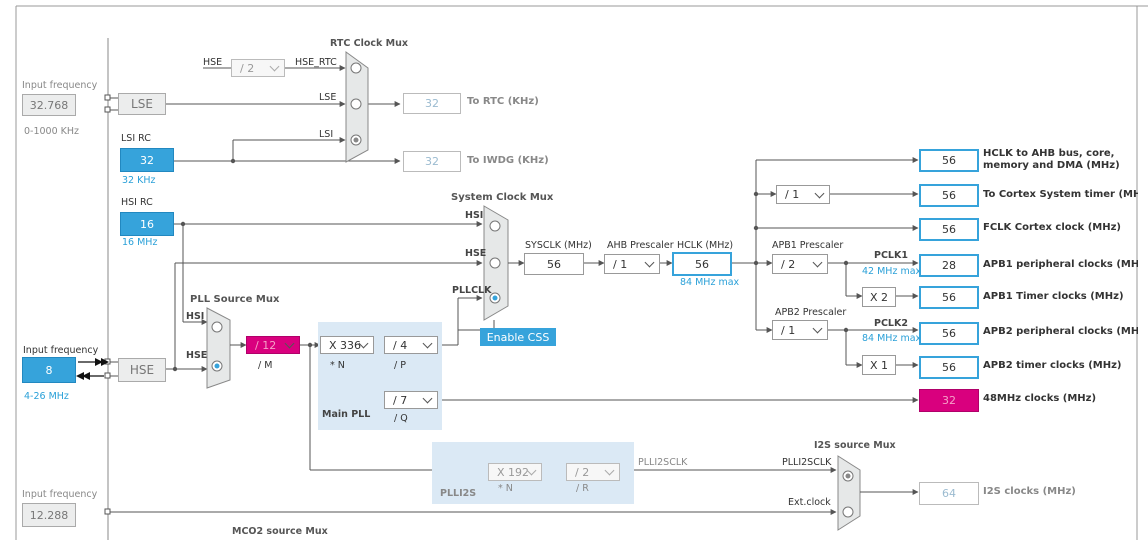 The width and height of the screenshot is (1148, 540). What do you see at coordinates (803, 194) in the screenshot?
I see `cortex-timer-divider-select: / 1` at bounding box center [803, 194].